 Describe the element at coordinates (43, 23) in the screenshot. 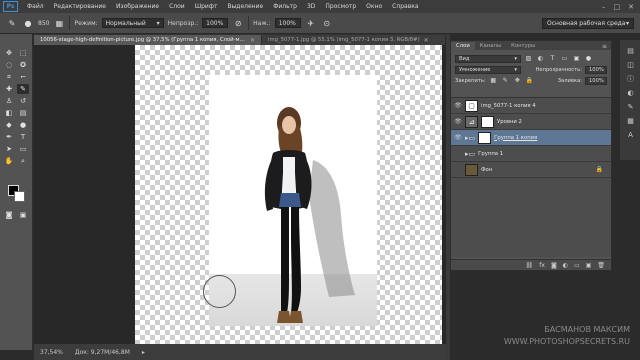

I see `brush-size-value: 850` at that location.